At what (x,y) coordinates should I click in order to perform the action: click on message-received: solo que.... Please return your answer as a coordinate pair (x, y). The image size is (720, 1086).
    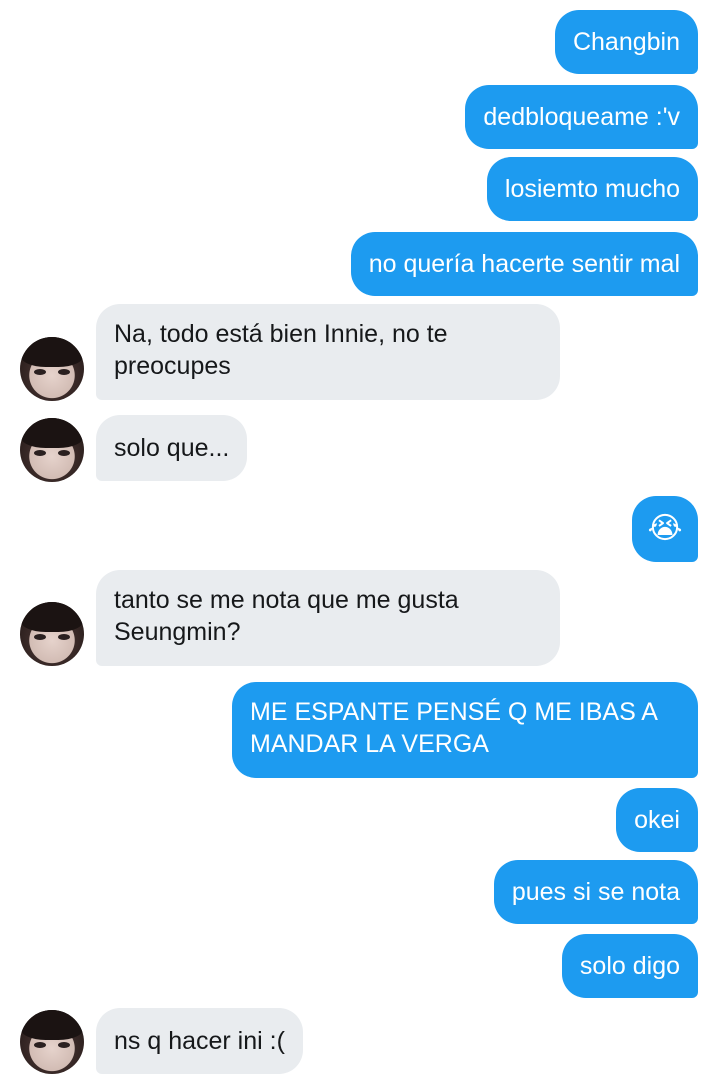
    Looking at the image, I should click on (172, 448).